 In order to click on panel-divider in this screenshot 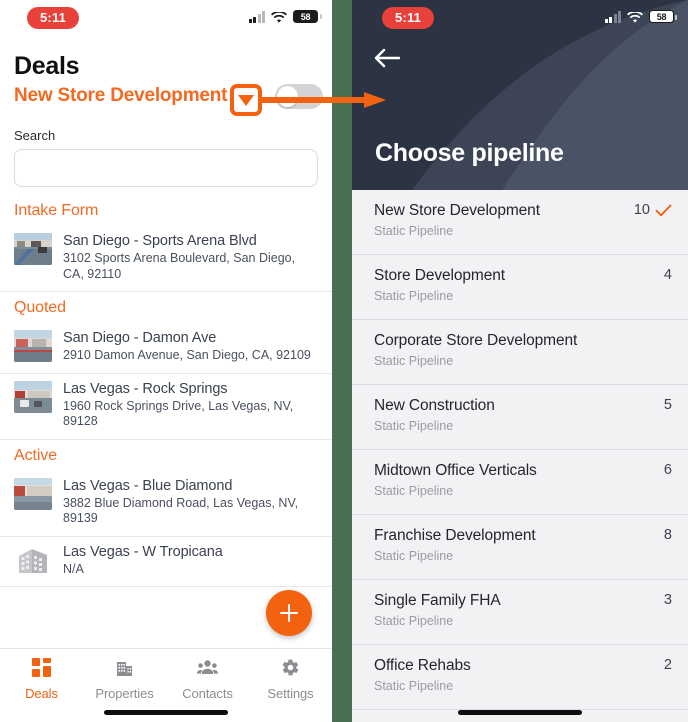, I will do `click(342, 361)`.